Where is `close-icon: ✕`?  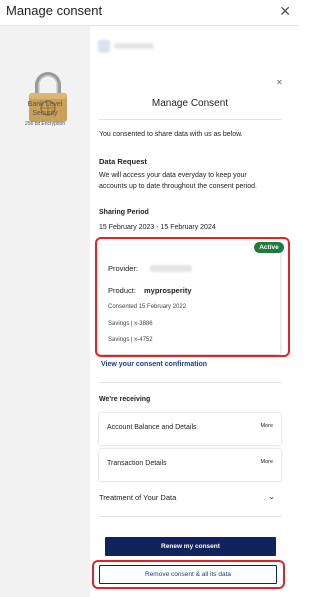 close-icon: ✕ is located at coordinates (285, 11).